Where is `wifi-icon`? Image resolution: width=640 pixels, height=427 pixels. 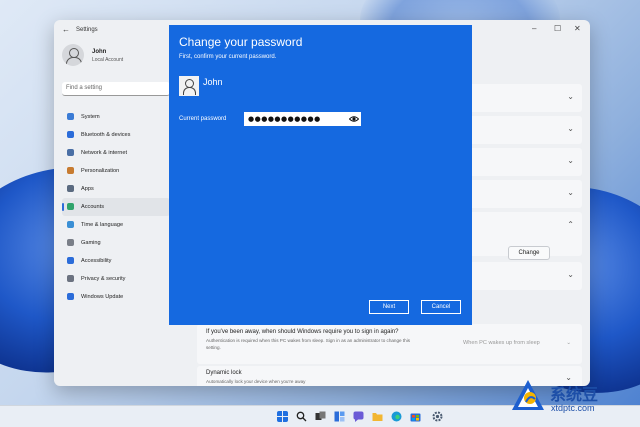
wifi-icon is located at coordinates (70, 152).